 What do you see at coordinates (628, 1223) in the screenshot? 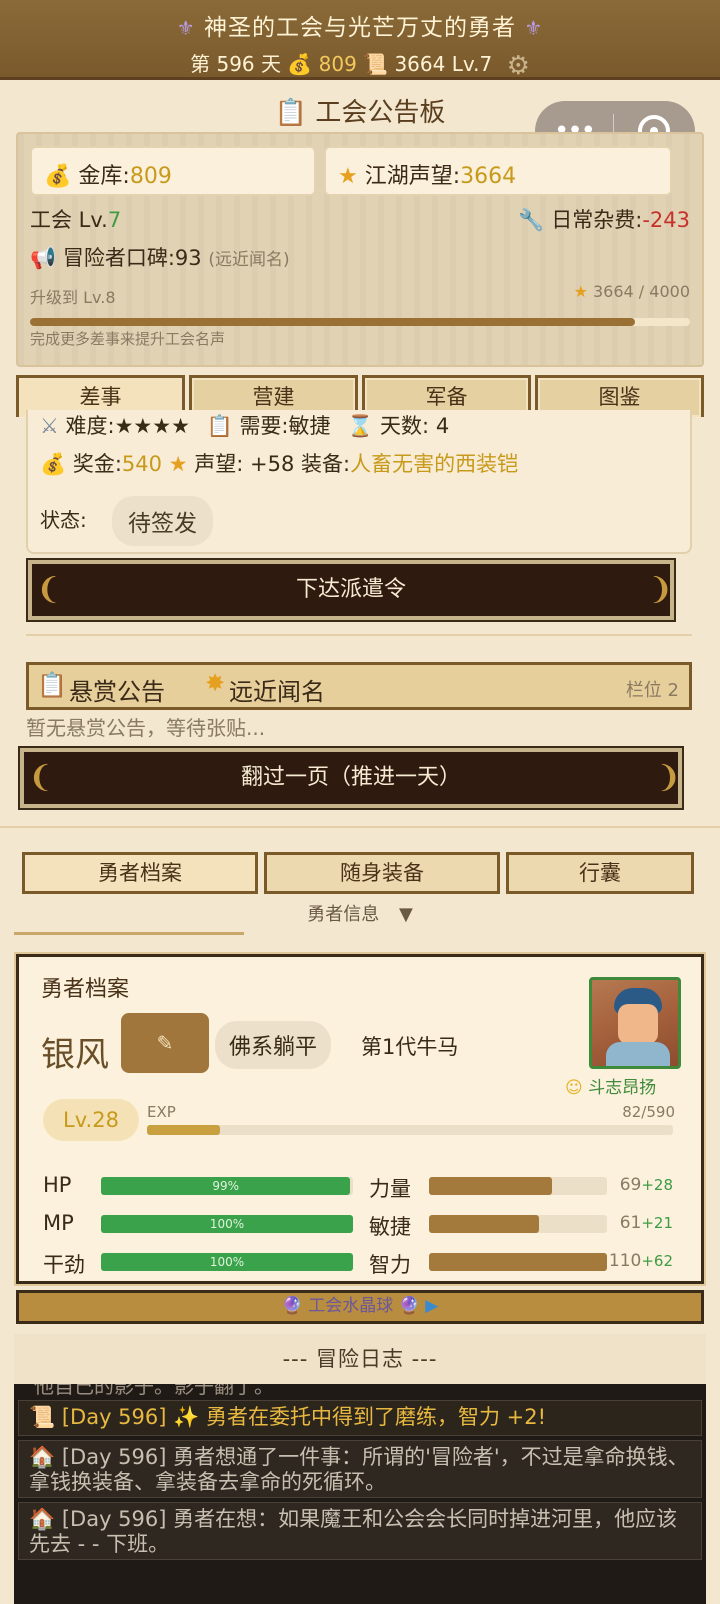
I see `attribute-value: 61+21` at bounding box center [628, 1223].